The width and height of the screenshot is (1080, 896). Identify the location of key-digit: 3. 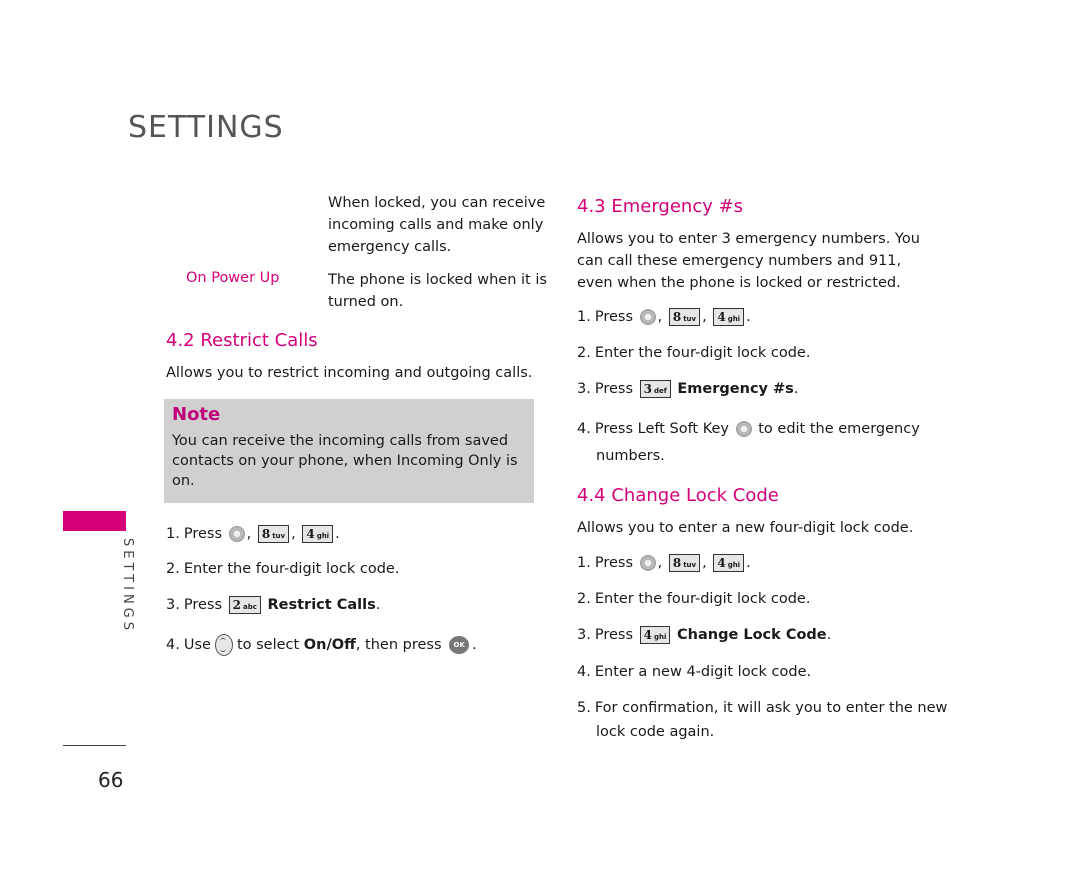
(647, 389).